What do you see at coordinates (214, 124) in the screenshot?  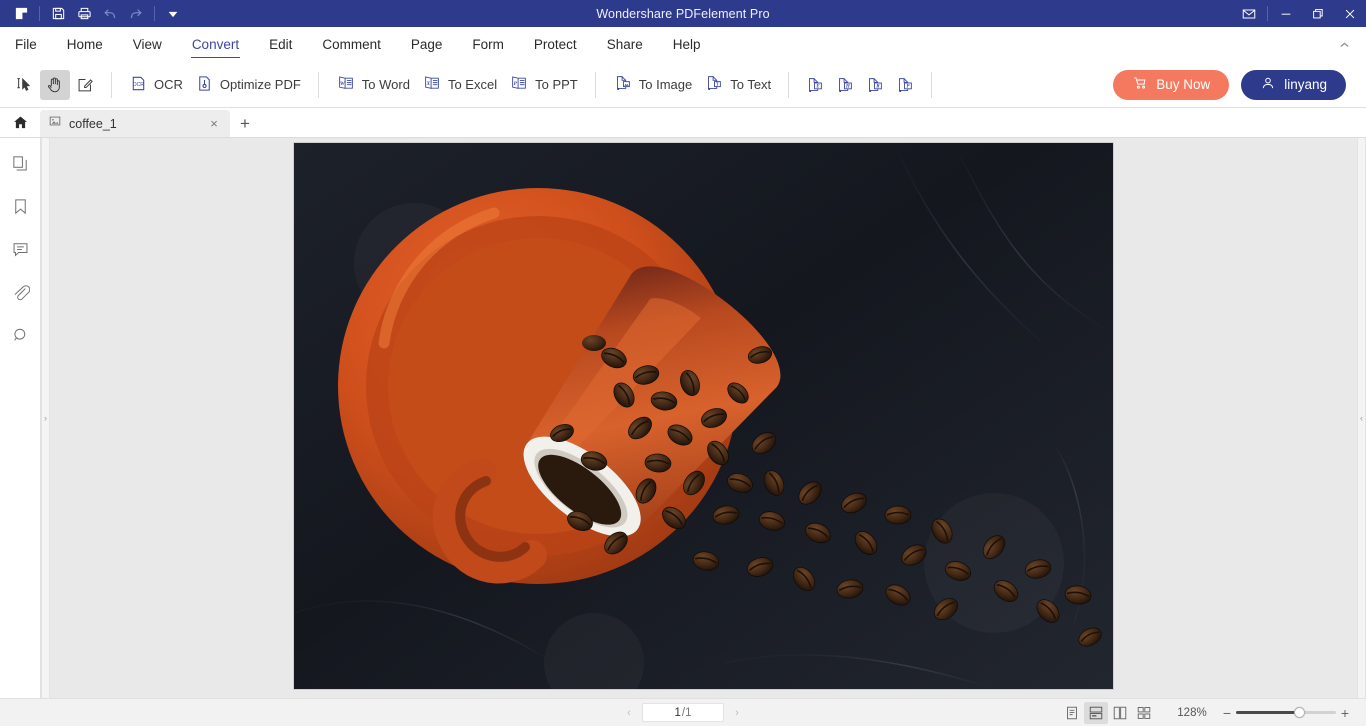 I see `close-tab-icon: ×` at bounding box center [214, 124].